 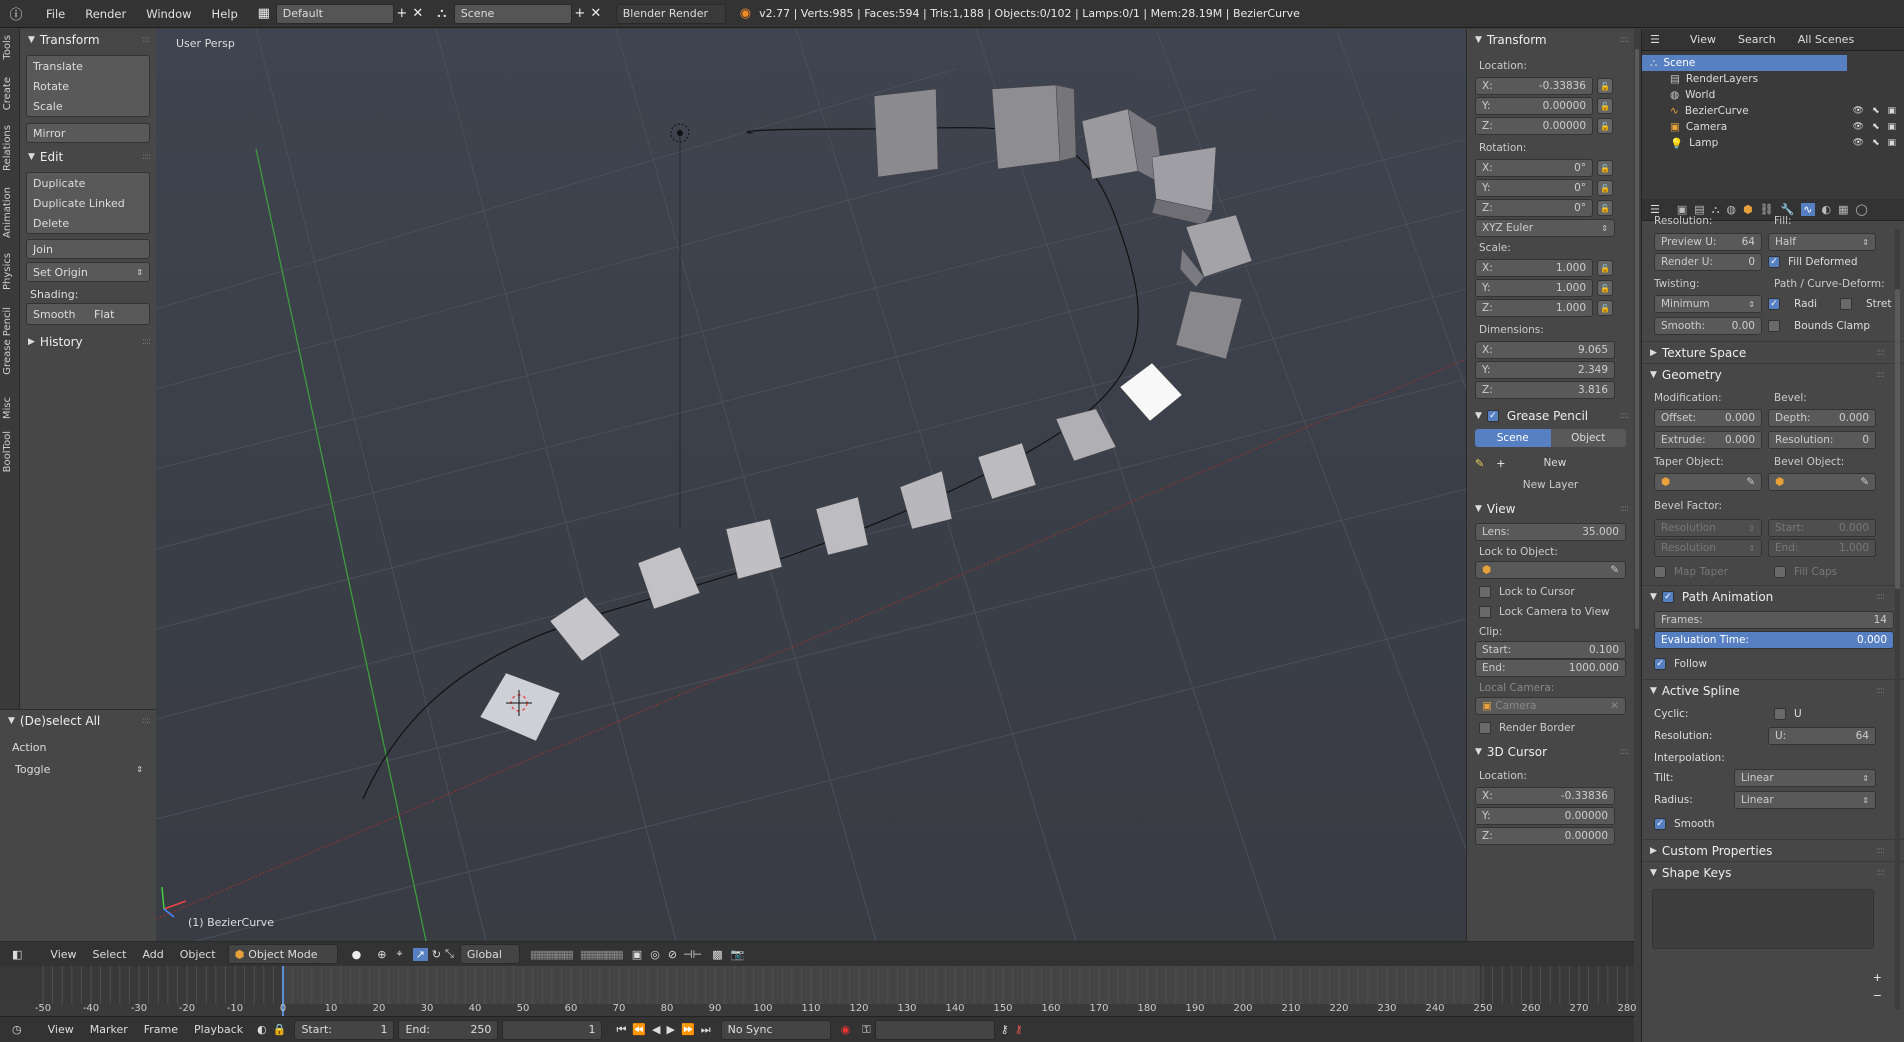 What do you see at coordinates (1763, 919) in the screenshot?
I see `shape-keys-list` at bounding box center [1763, 919].